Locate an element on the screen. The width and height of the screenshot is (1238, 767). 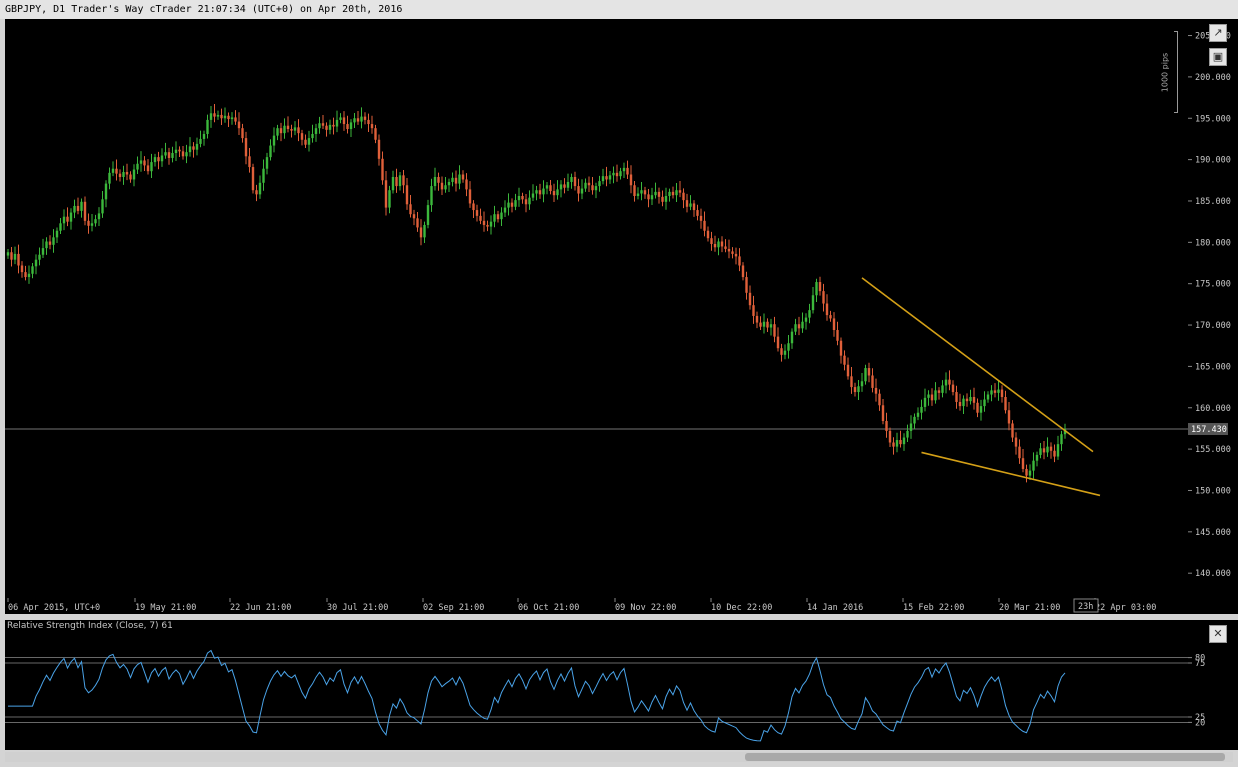
current-price-tag-text: 157.430 is located at coordinates (1209, 430).